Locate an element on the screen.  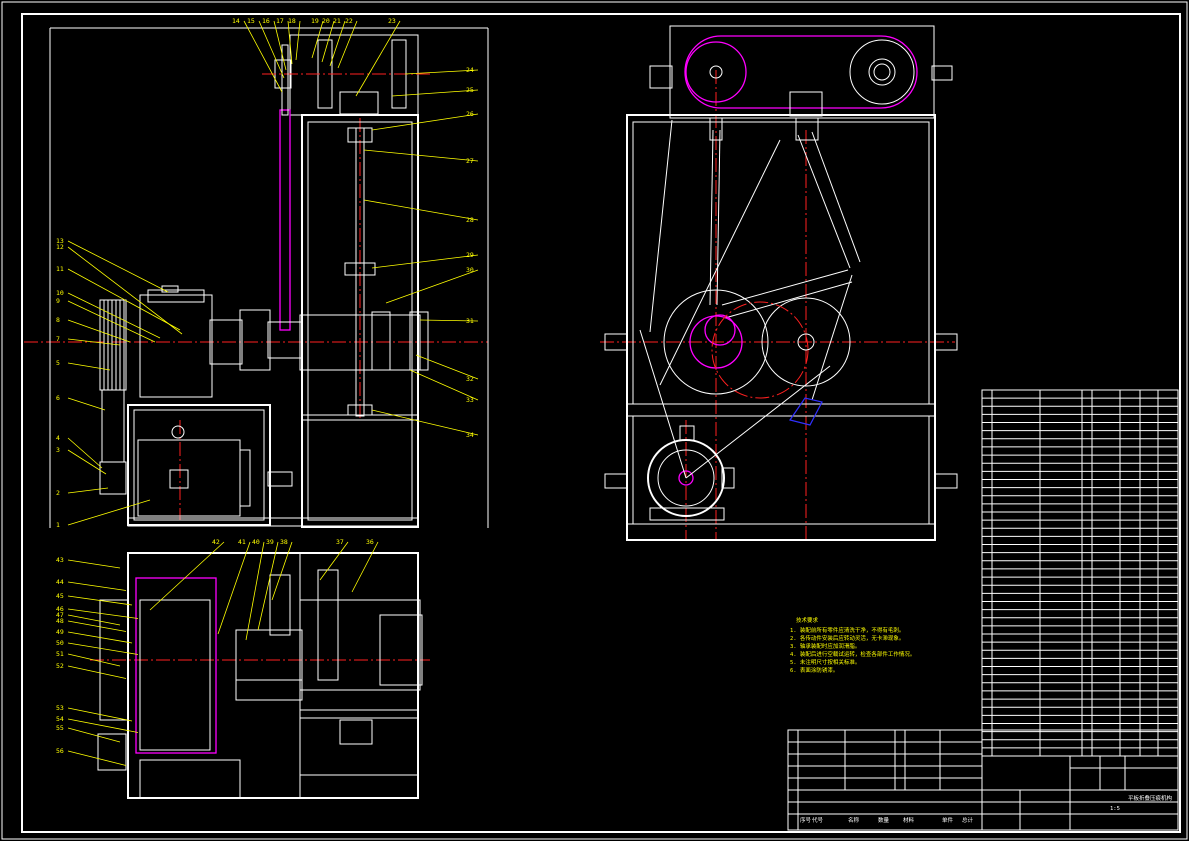
callout-number-12: 12 is located at coordinates (60, 247).